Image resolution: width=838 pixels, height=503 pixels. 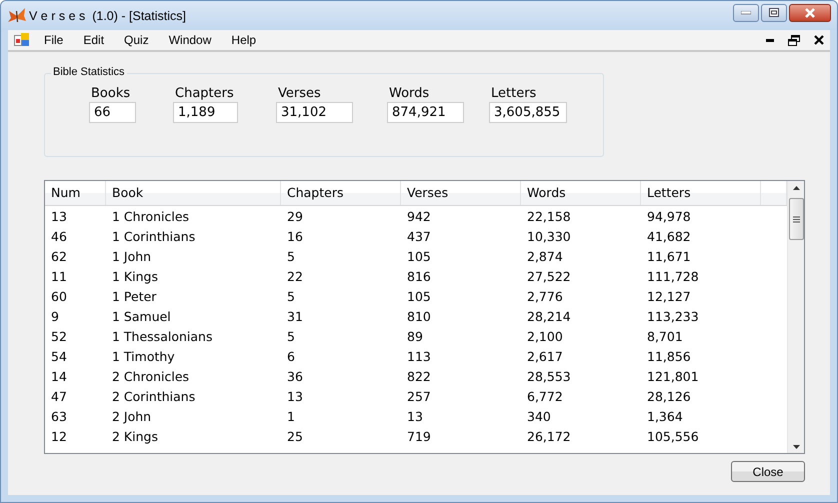 I want to click on table-cell-text: 52, so click(x=59, y=336).